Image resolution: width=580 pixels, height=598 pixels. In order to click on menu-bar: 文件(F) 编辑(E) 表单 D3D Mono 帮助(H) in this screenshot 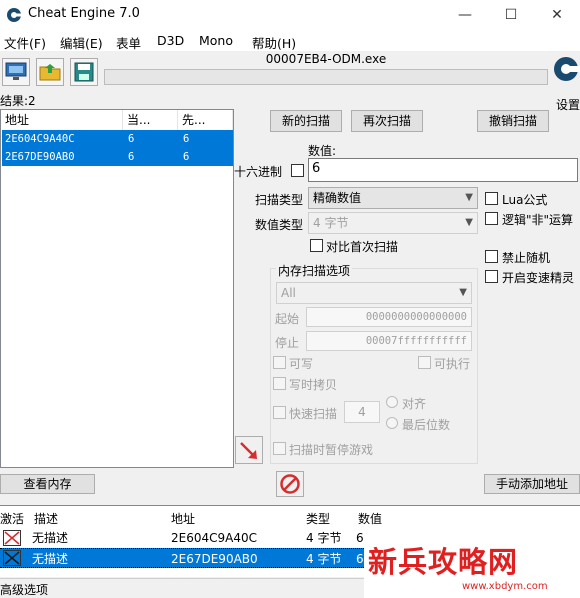, I will do `click(290, 40)`.